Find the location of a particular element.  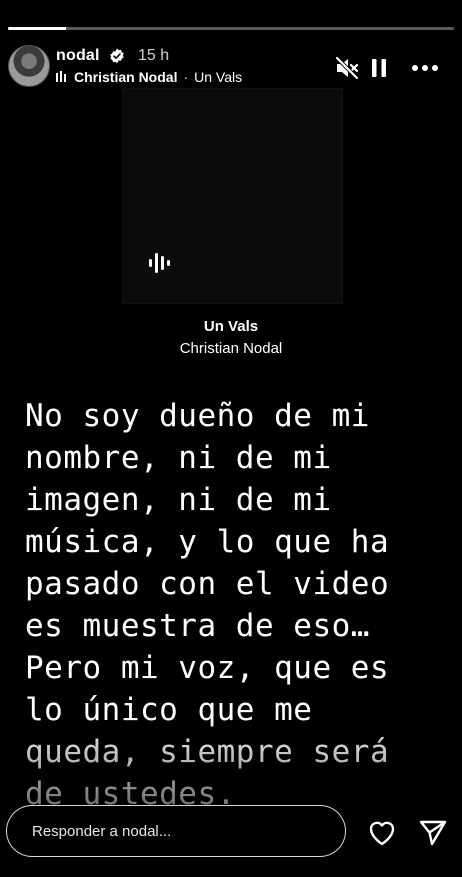

post-time: 15 h is located at coordinates (154, 55).